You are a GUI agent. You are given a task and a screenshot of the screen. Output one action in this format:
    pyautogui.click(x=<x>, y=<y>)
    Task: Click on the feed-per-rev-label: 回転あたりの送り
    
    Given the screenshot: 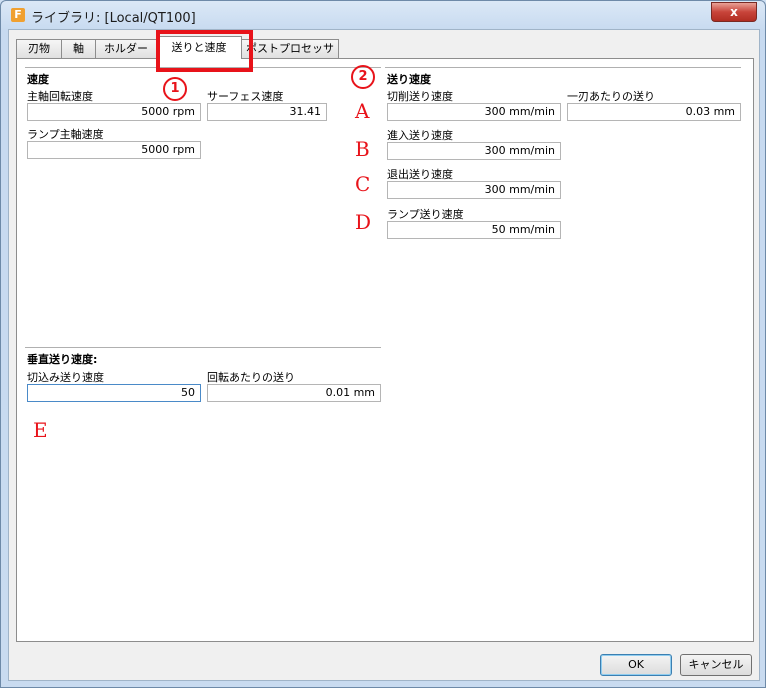 What is the action you would take?
    pyautogui.click(x=251, y=377)
    